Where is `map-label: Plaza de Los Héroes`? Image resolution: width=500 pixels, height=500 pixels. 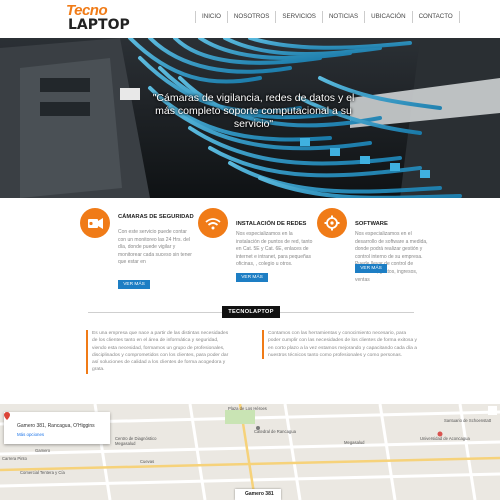 map-label: Plaza de Los Héroes is located at coordinates (247, 408).